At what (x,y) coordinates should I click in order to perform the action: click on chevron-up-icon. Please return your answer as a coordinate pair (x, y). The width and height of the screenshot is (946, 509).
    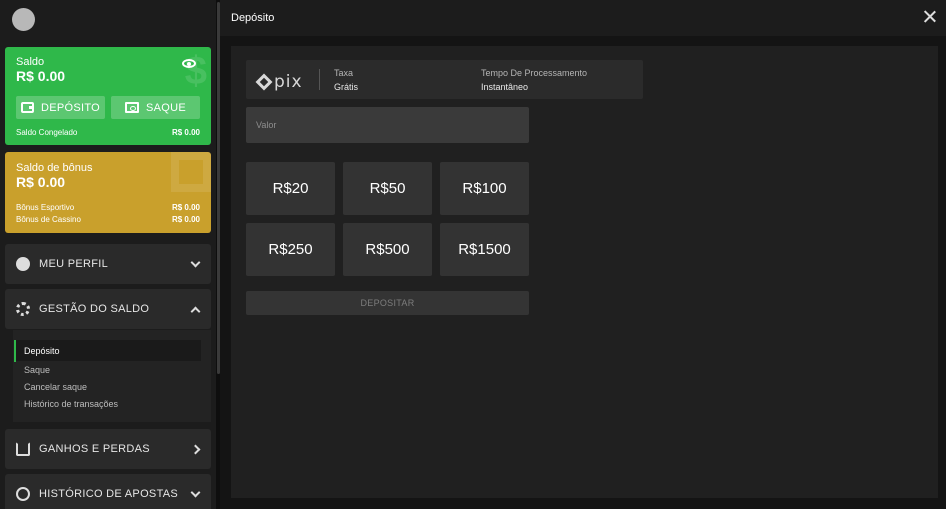
    Looking at the image, I should click on (195, 311).